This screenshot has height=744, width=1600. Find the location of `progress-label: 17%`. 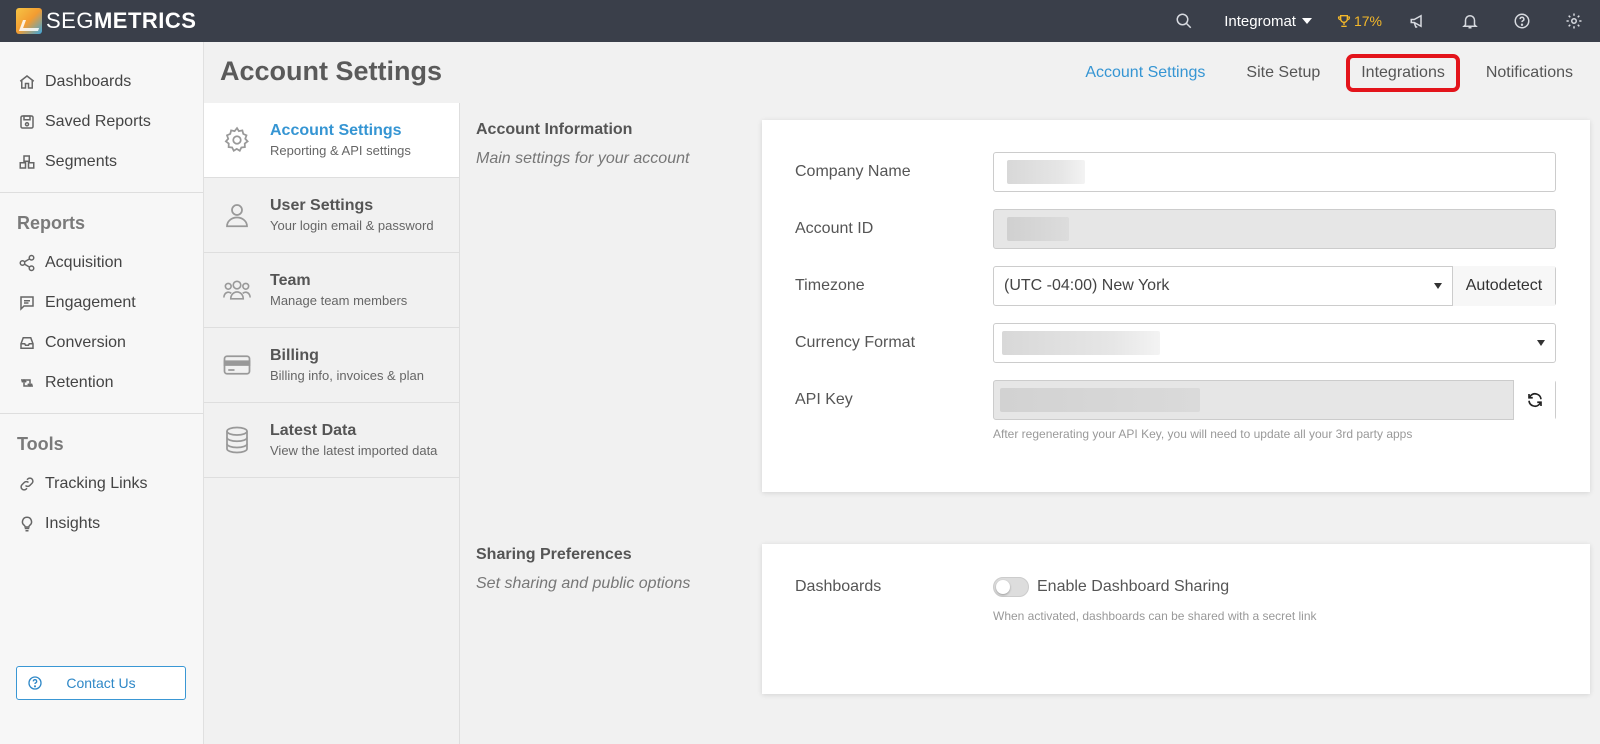

progress-label: 17% is located at coordinates (1367, 21).